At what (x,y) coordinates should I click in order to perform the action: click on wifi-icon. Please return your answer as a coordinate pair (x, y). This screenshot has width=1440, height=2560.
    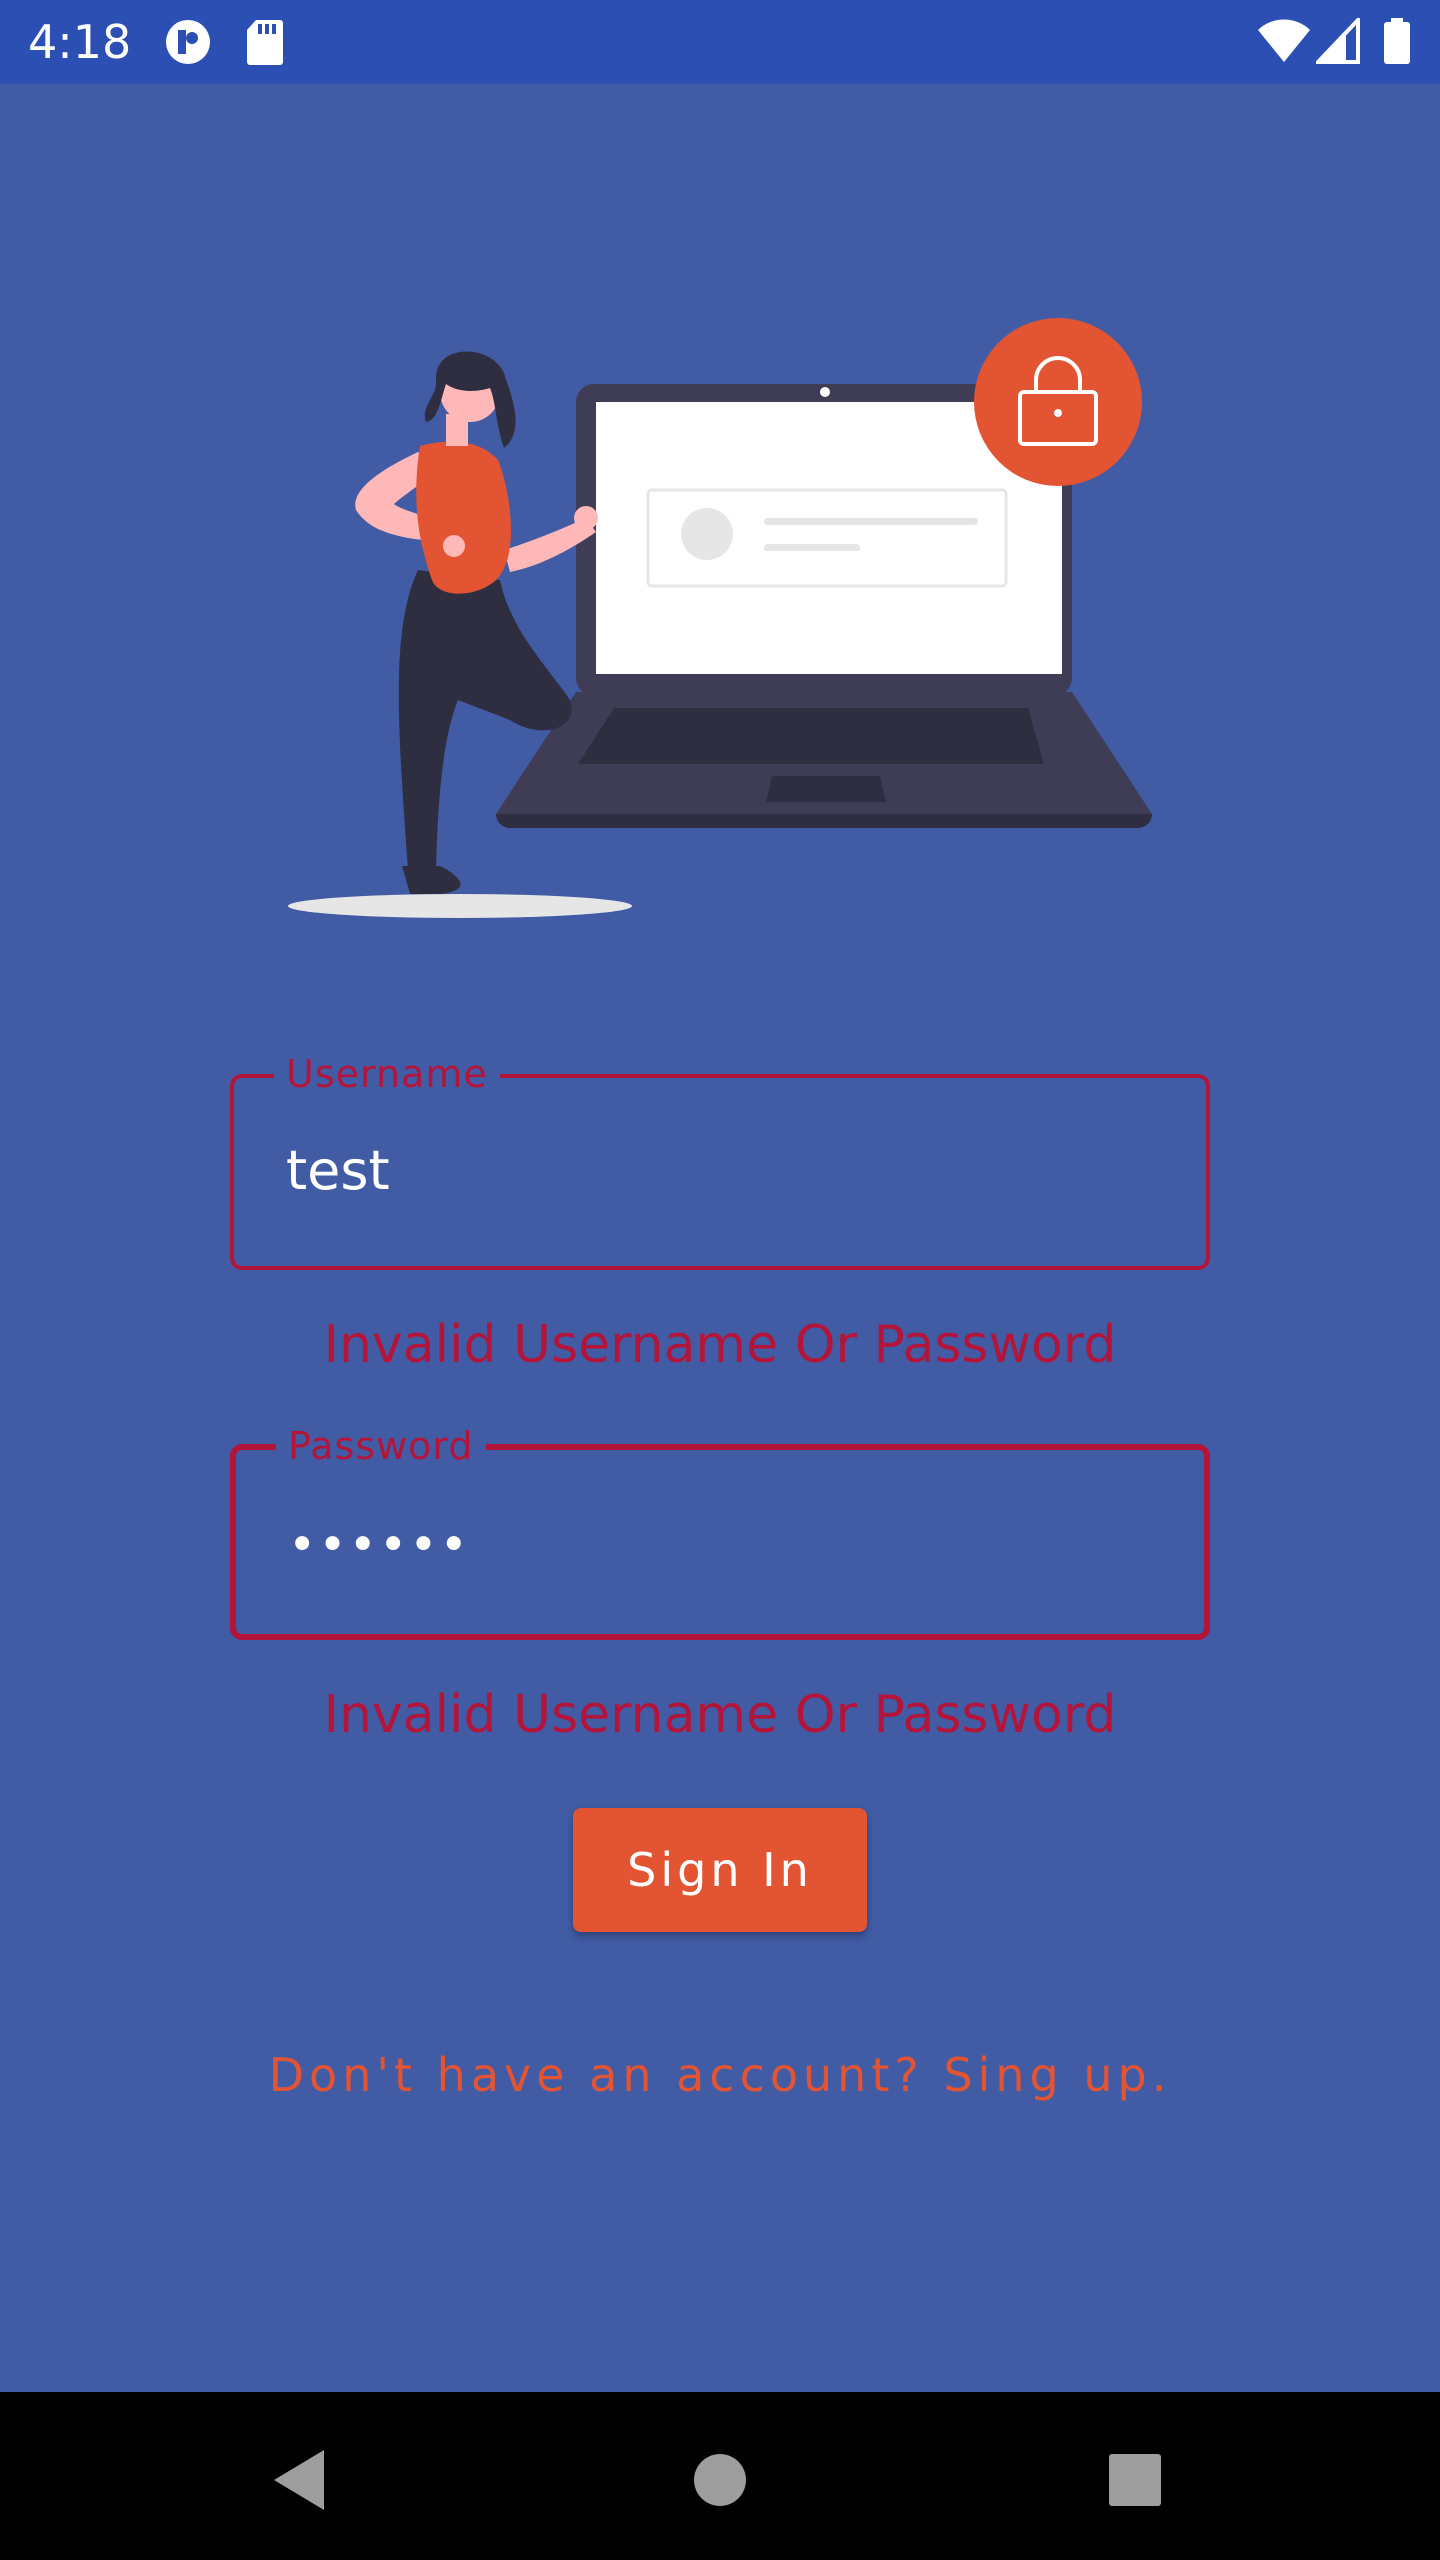
    Looking at the image, I should click on (1284, 43).